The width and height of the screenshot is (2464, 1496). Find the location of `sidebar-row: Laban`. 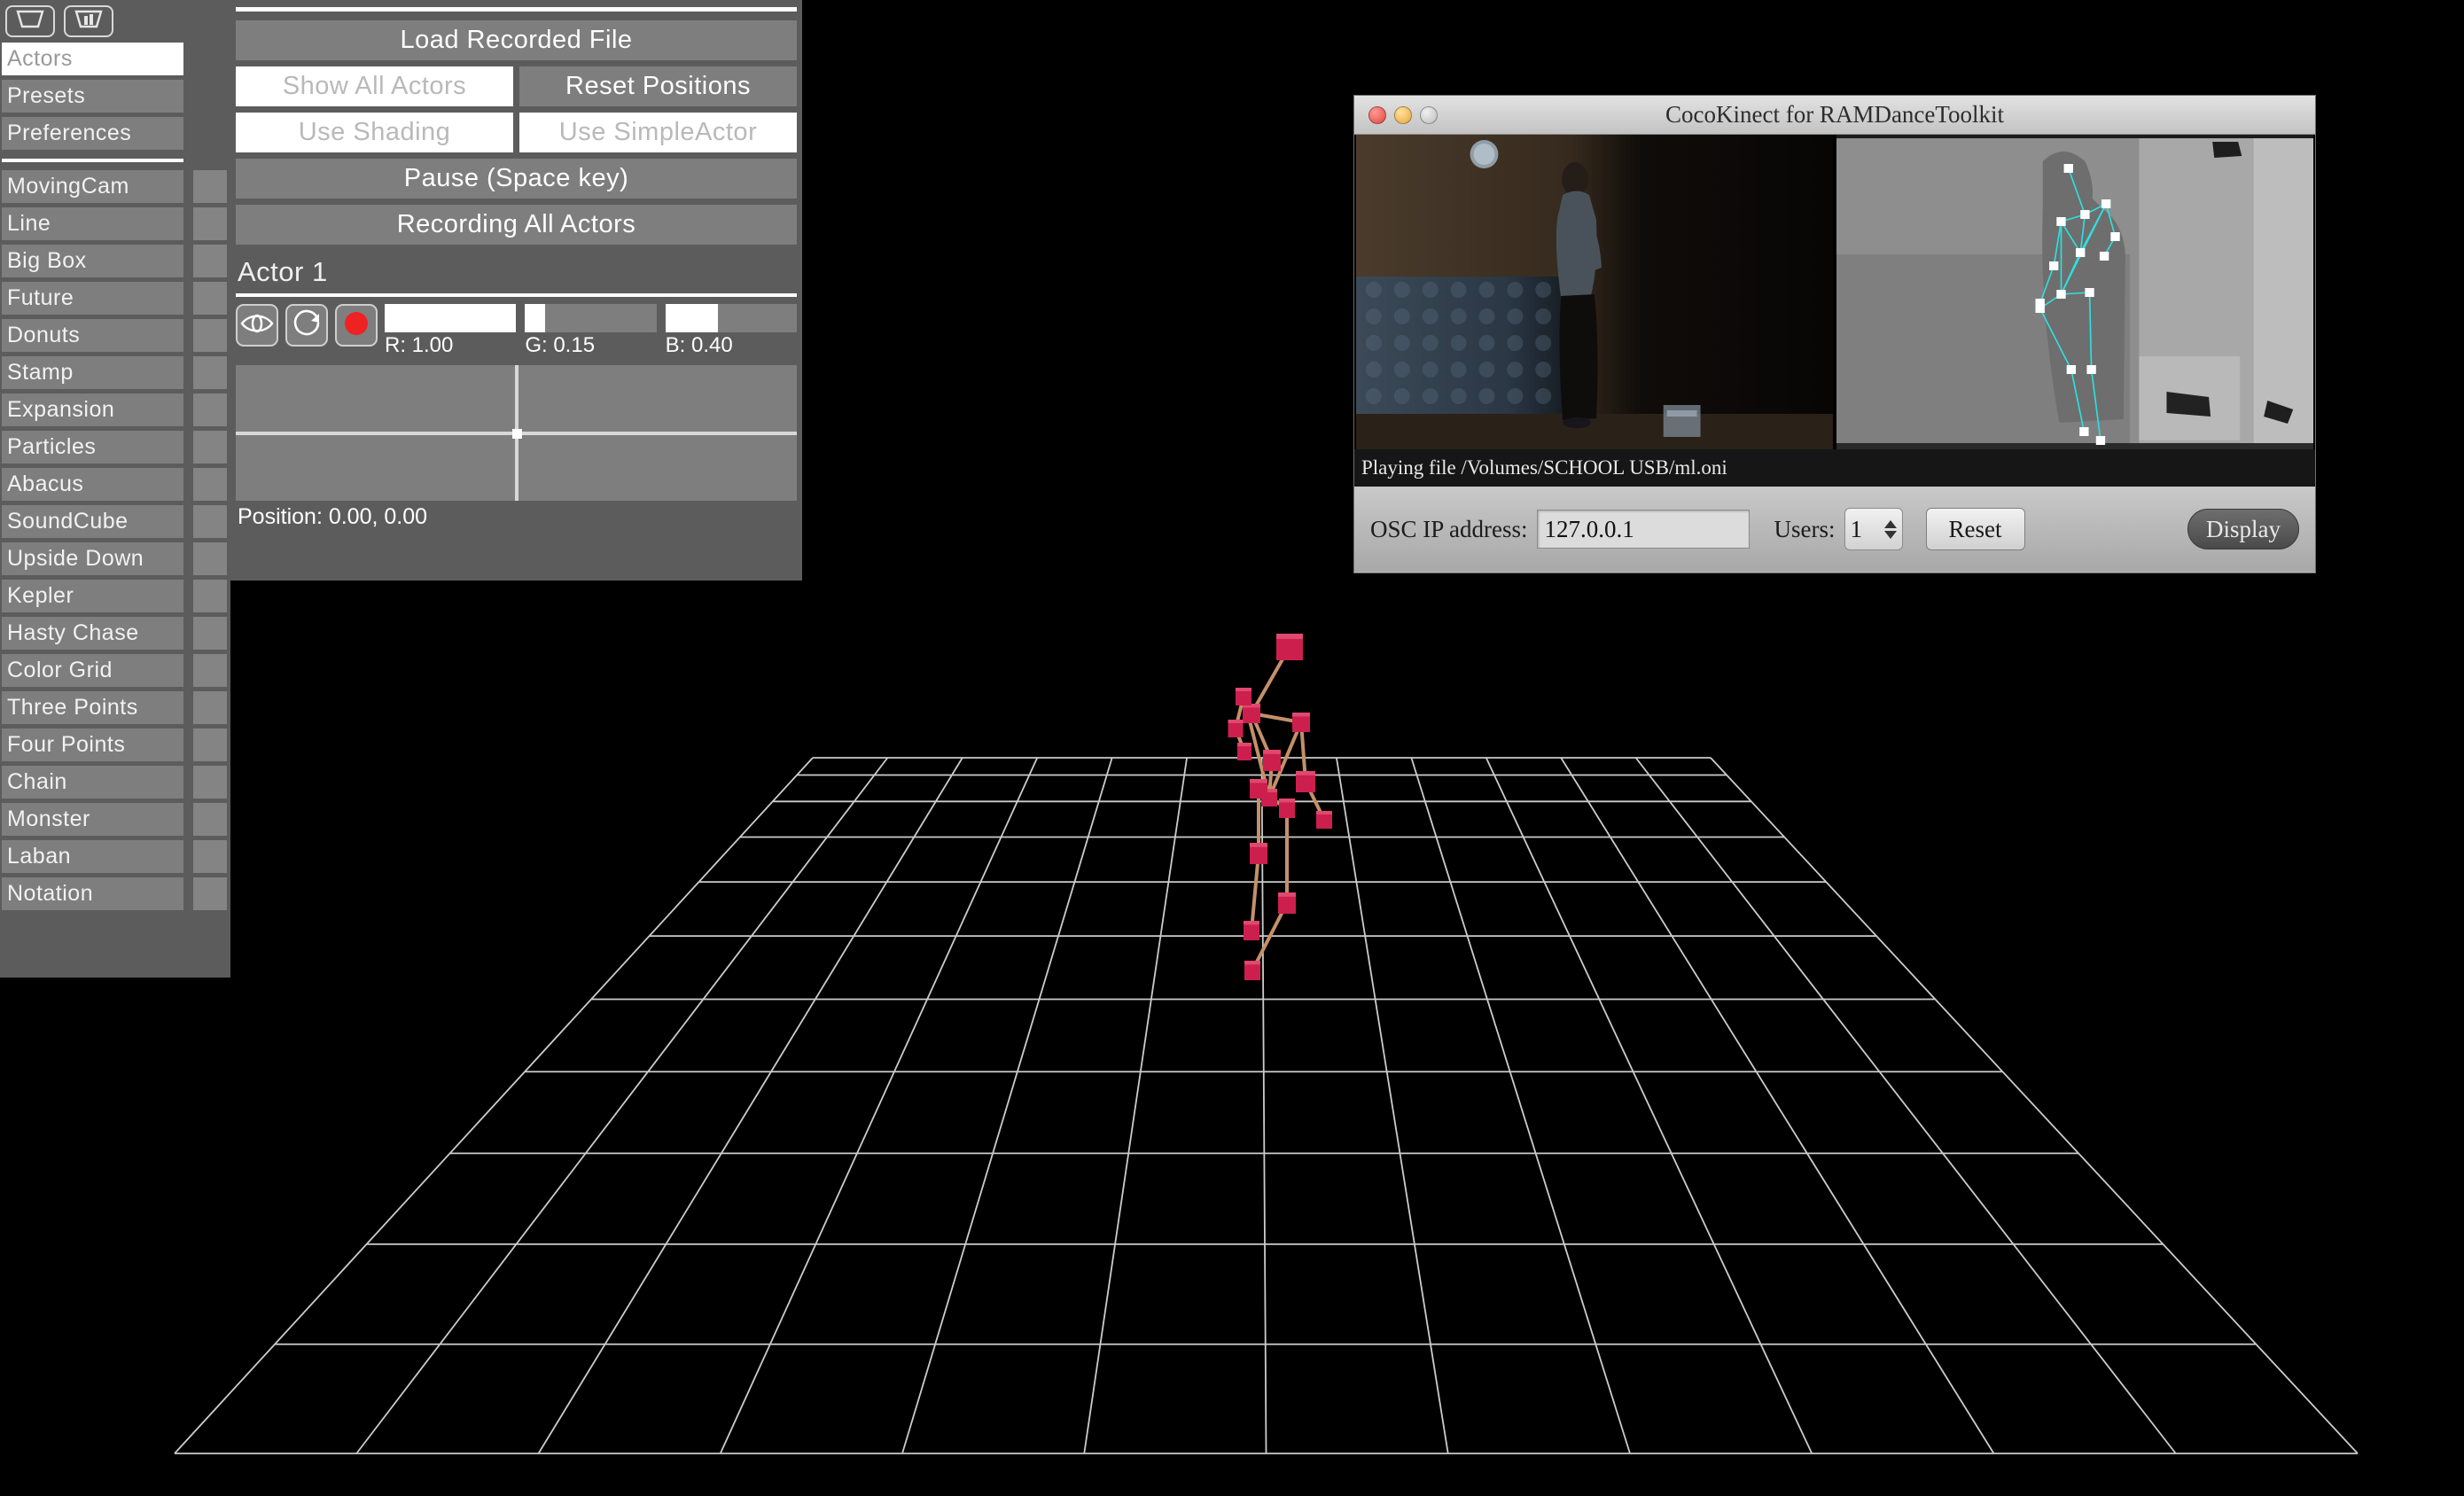

sidebar-row: Laban is located at coordinates (115, 857).